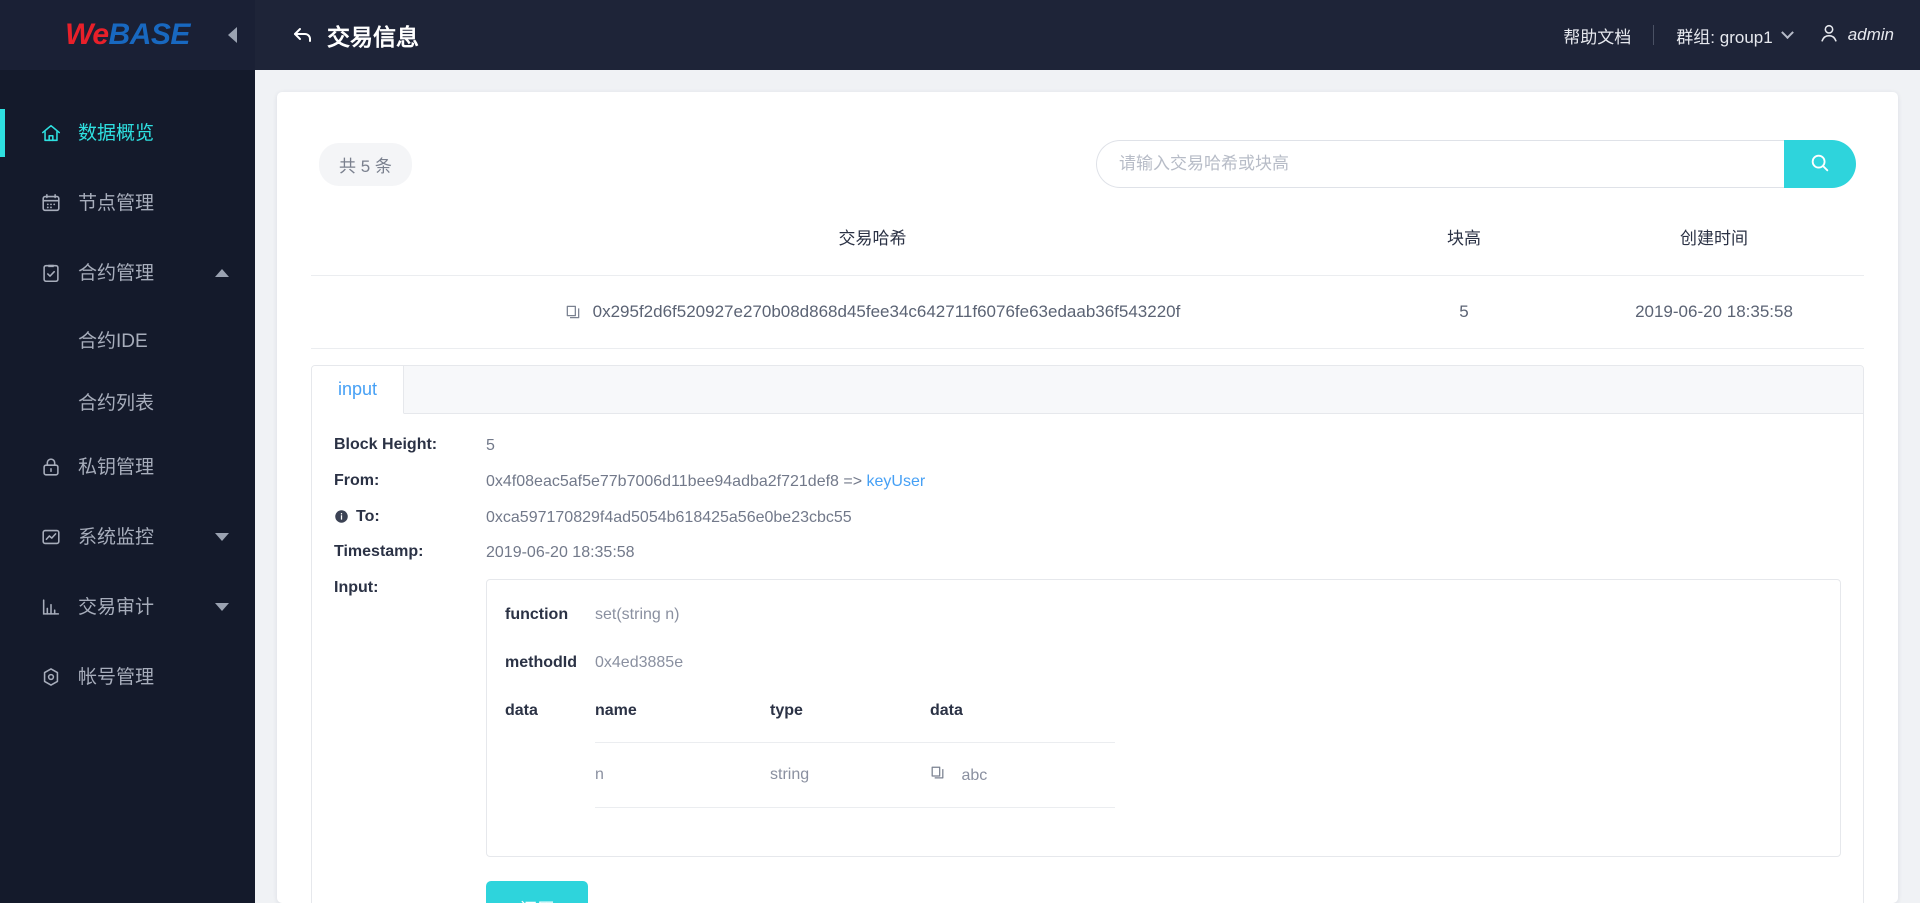 The image size is (1920, 903). Describe the element at coordinates (1087, 446) in the screenshot. I see `field-block-height: Block Height: 5` at that location.